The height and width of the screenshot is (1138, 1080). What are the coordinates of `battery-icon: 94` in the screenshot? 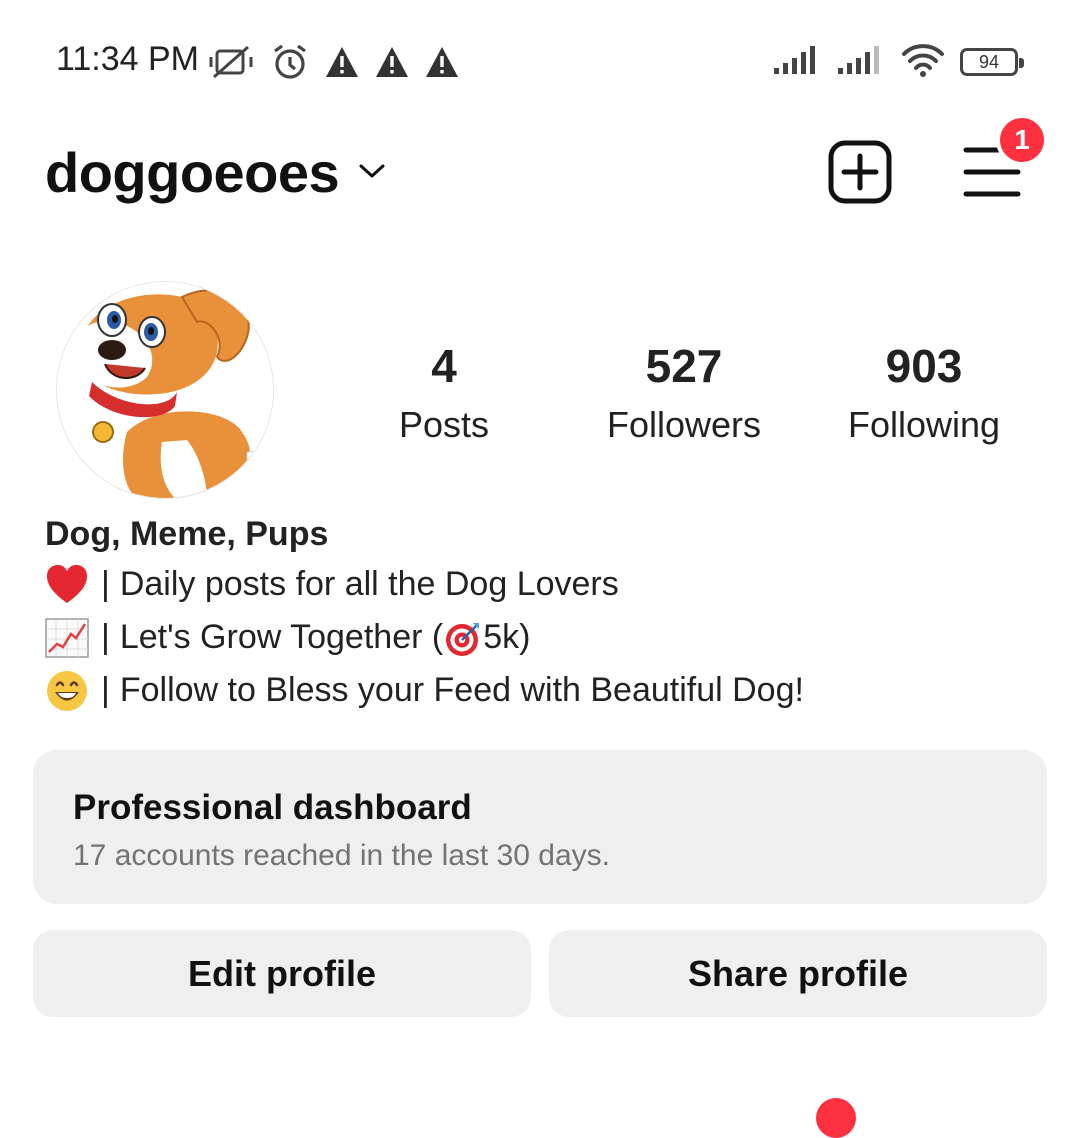 It's located at (992, 62).